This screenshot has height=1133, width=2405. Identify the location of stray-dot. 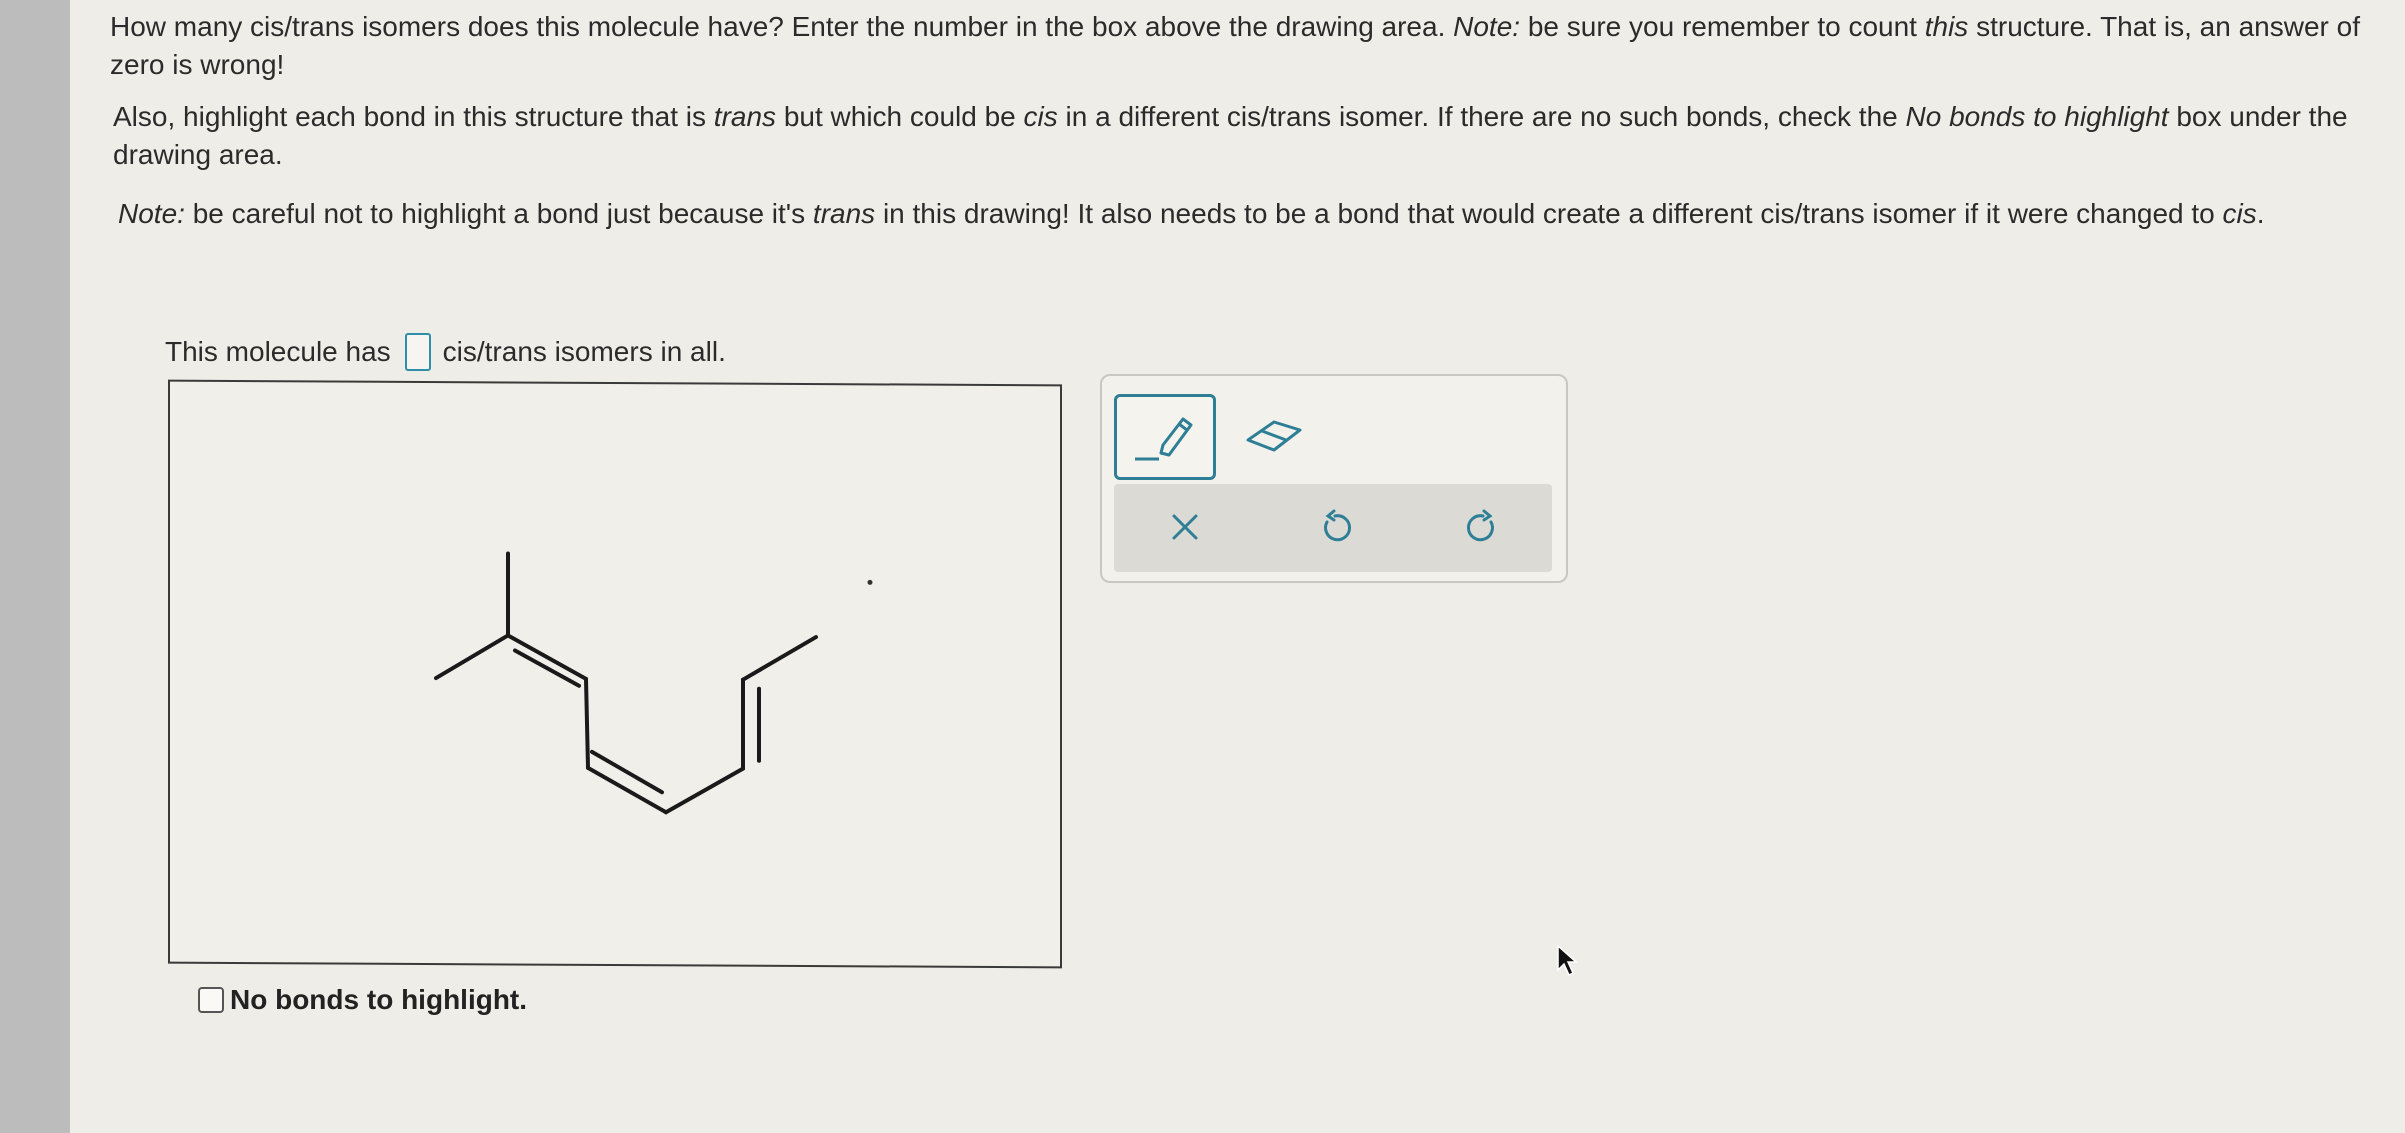
(870, 582).